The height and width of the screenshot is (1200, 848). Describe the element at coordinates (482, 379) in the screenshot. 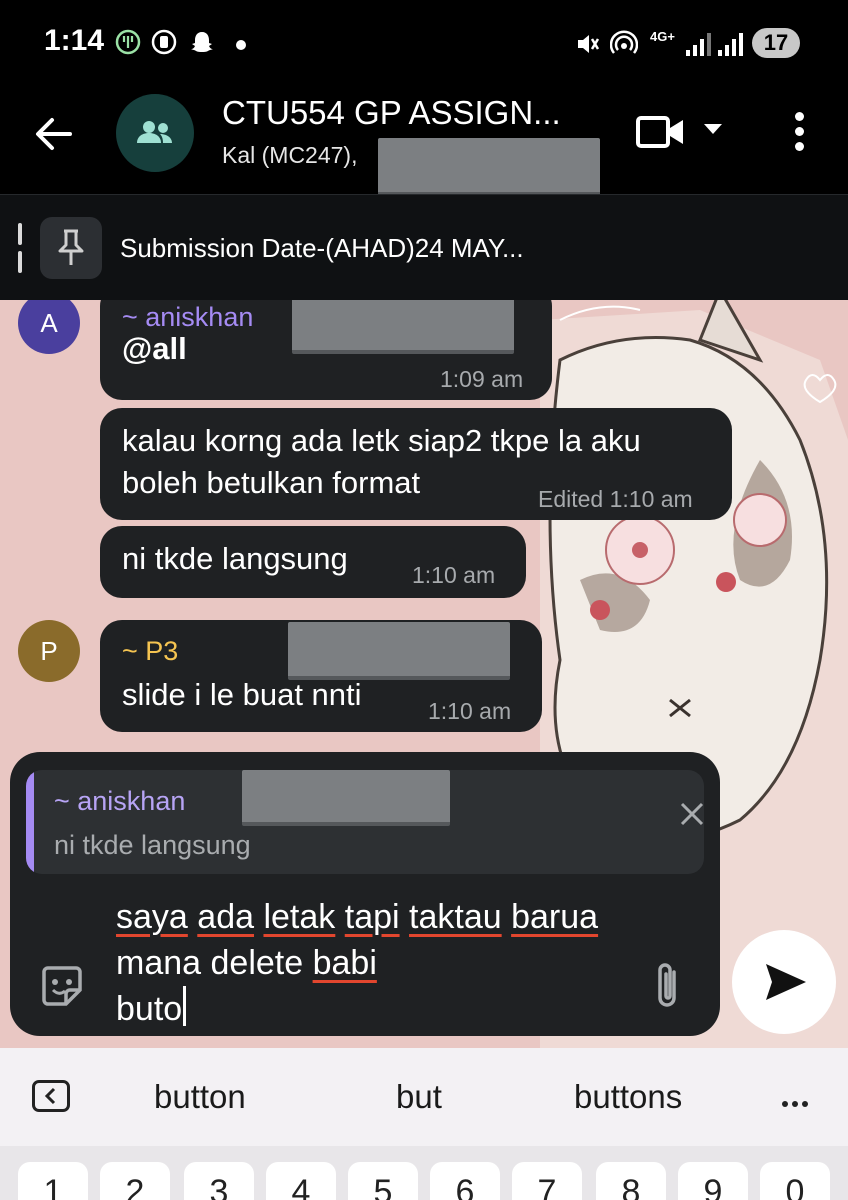

I see `message-time: 1:09 am` at that location.